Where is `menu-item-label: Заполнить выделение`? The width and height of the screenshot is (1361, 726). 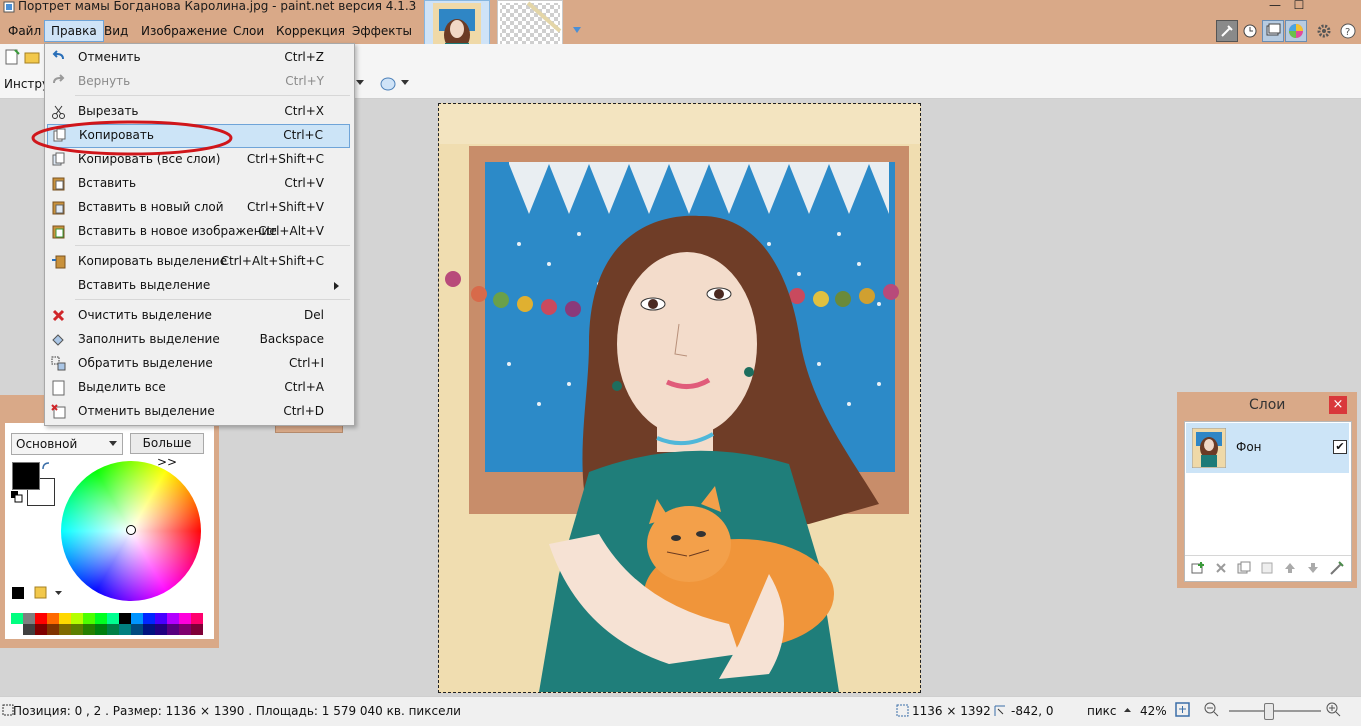 menu-item-label: Заполнить выделение is located at coordinates (149, 339).